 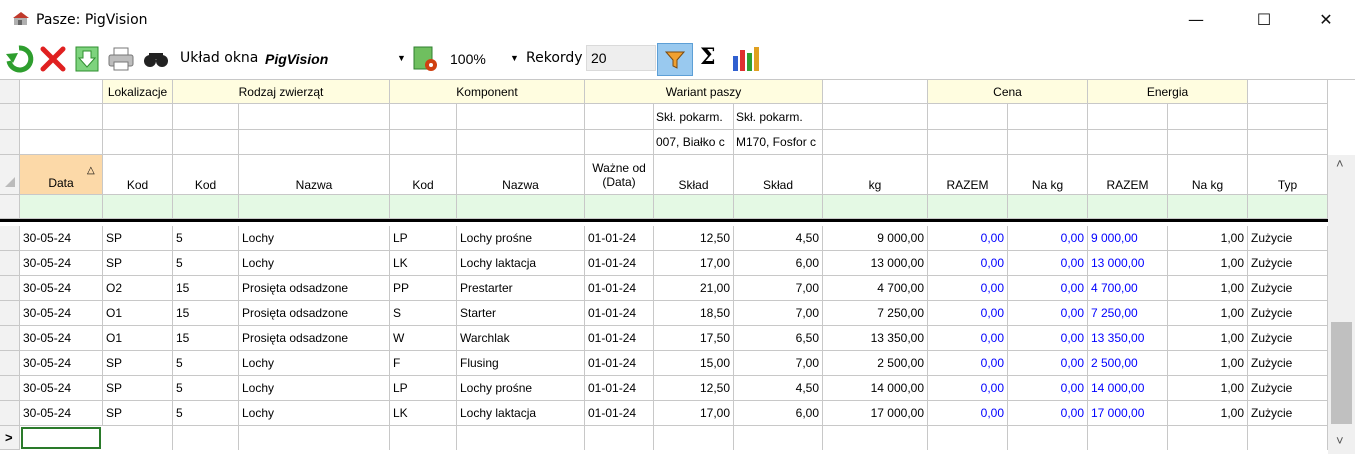 I want to click on cell-sklad-2: 6,00, so click(x=778, y=263).